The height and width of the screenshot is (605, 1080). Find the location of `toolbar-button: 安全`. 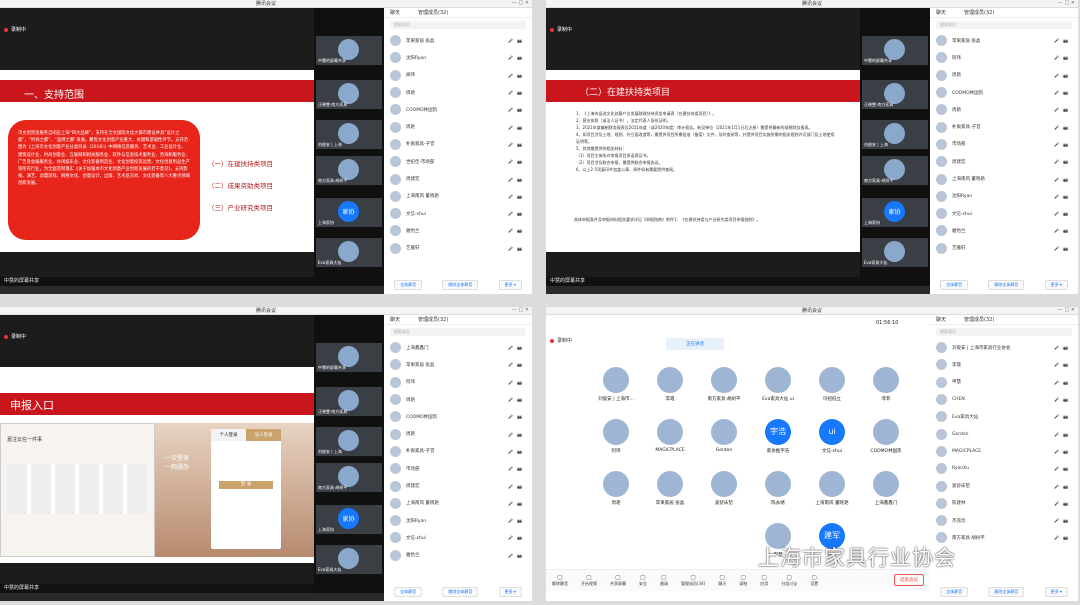

toolbar-button: 安全 is located at coordinates (643, 580).